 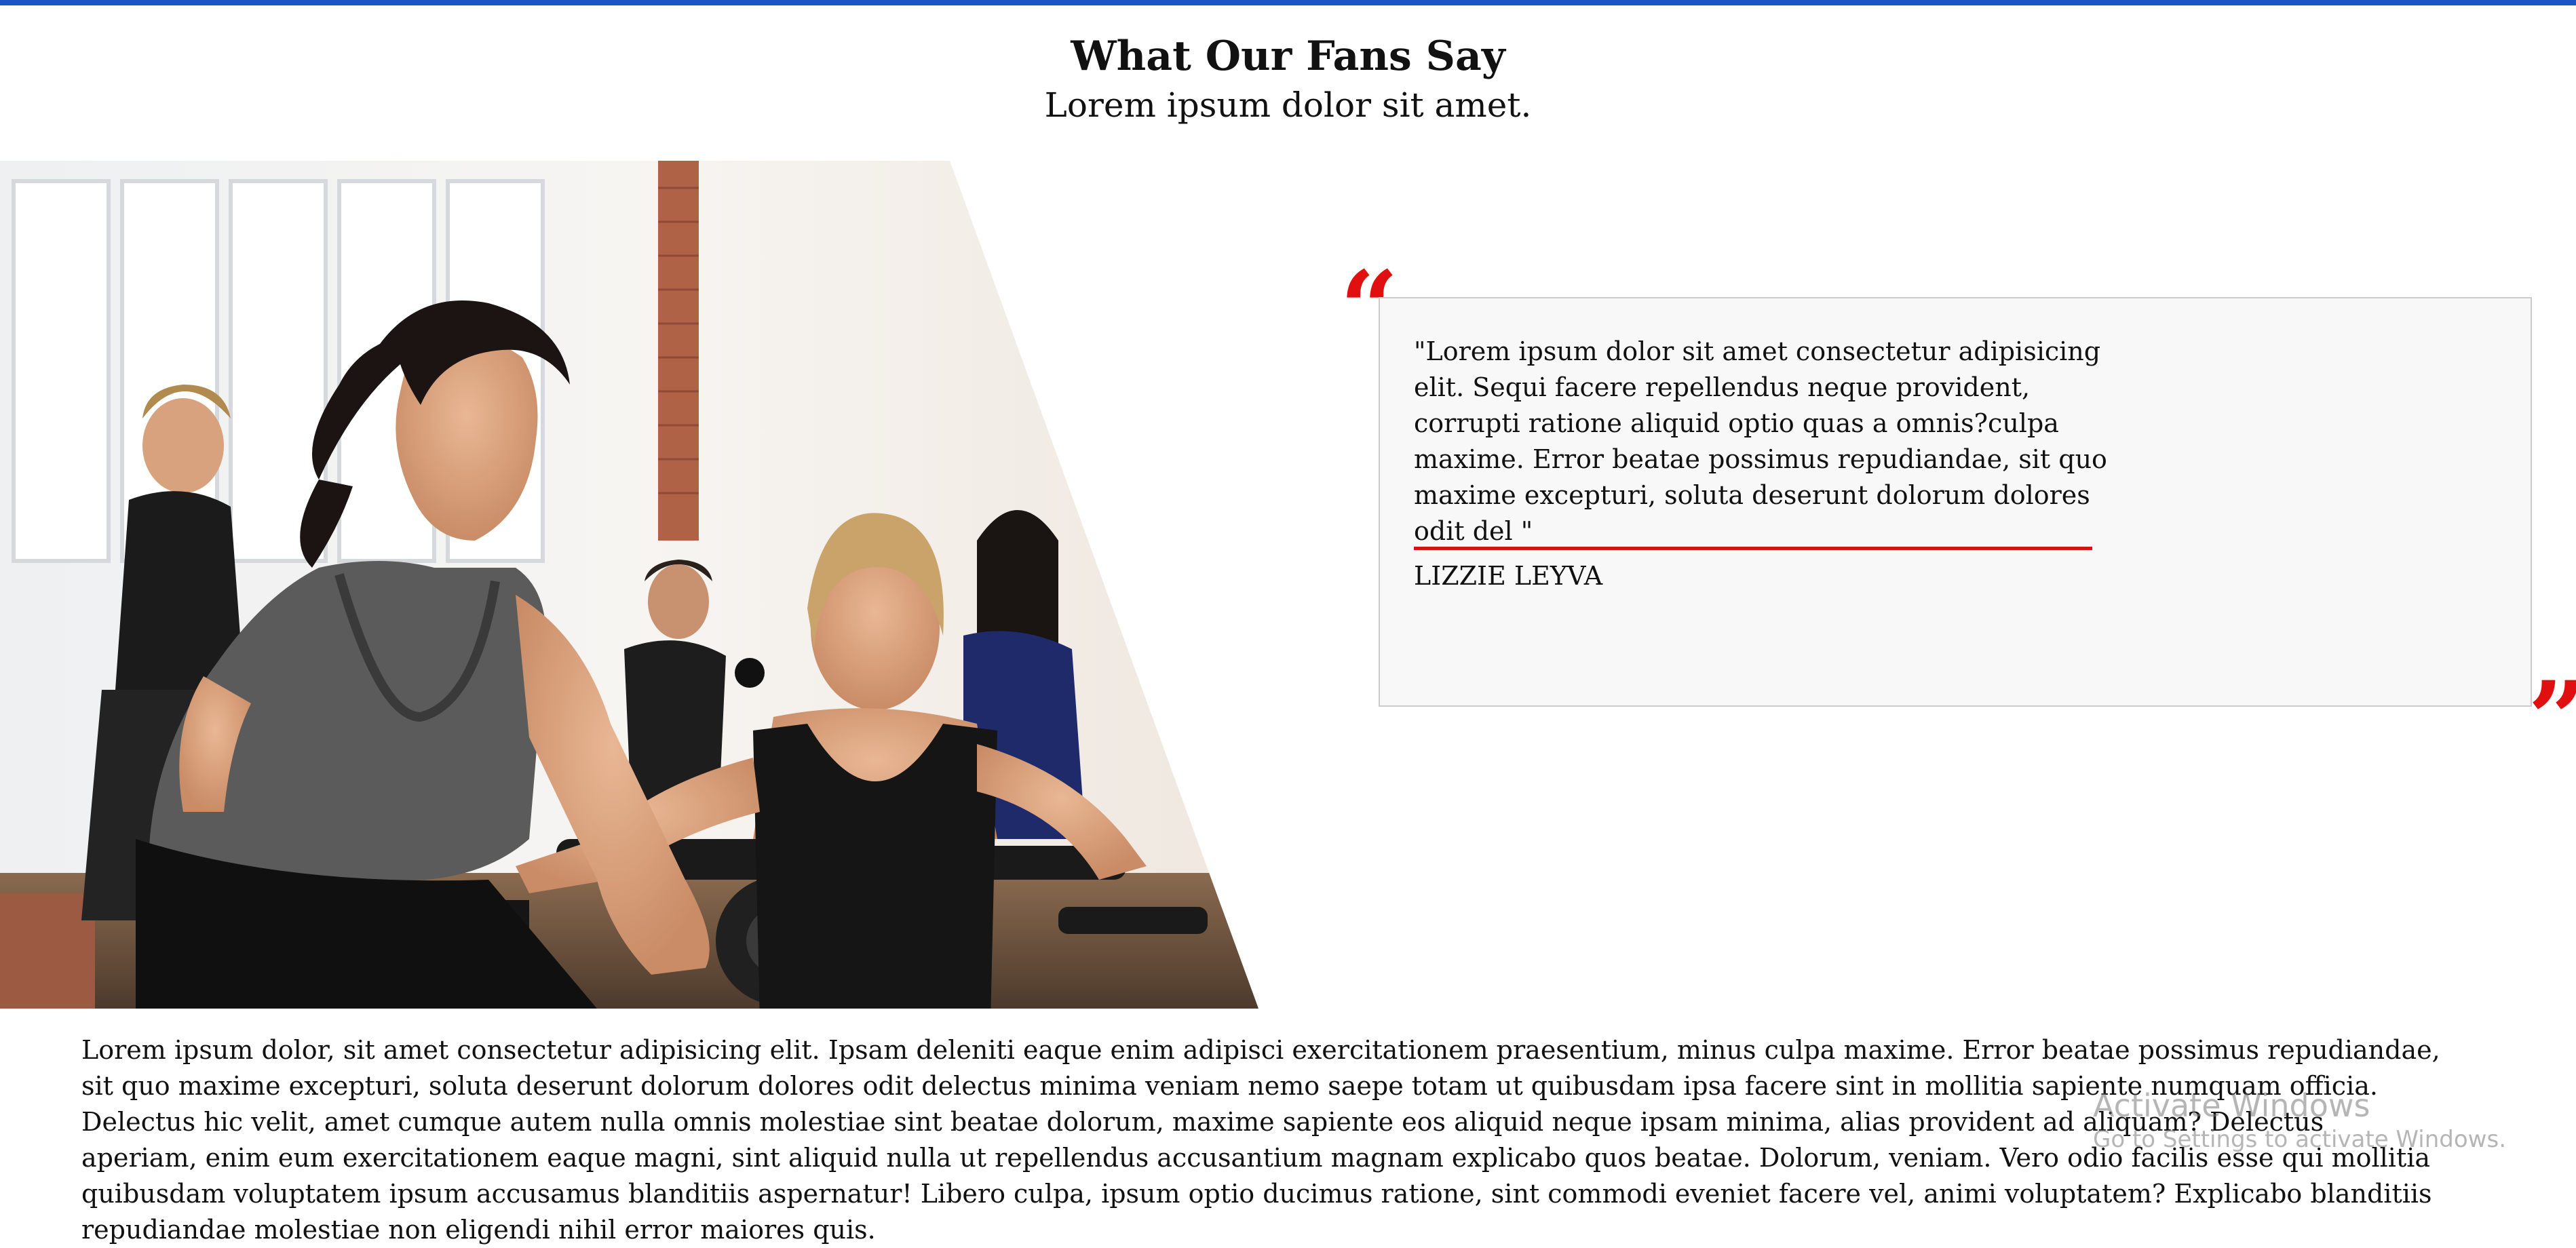 I want to click on top-accent-bar, so click(x=1288, y=2).